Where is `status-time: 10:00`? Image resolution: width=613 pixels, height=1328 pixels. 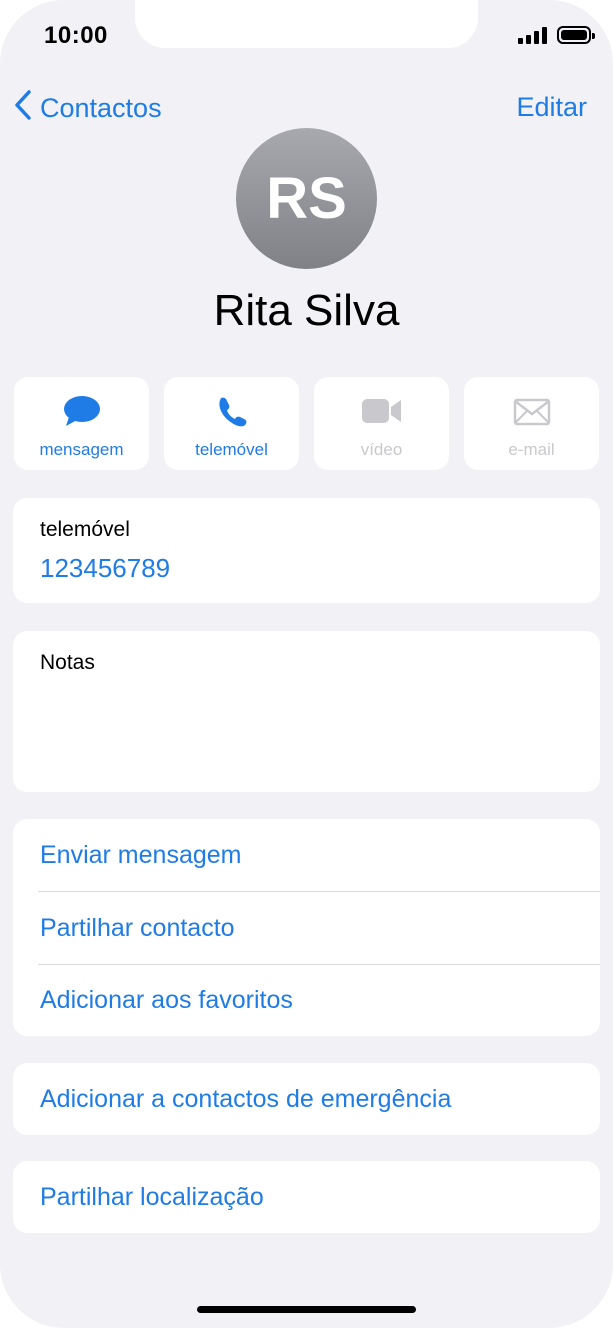 status-time: 10:00 is located at coordinates (76, 35).